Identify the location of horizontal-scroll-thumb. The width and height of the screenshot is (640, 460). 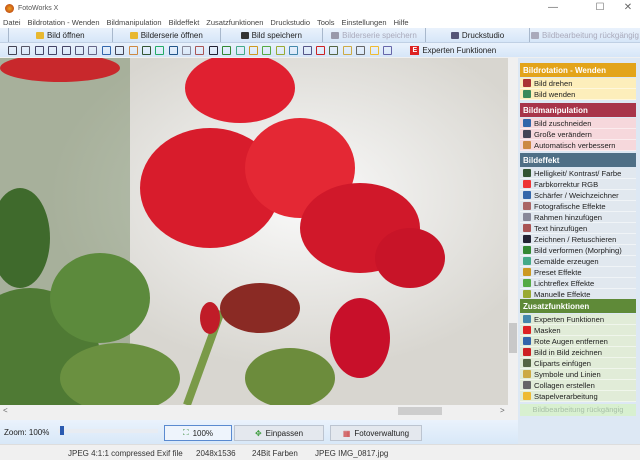
(420, 411).